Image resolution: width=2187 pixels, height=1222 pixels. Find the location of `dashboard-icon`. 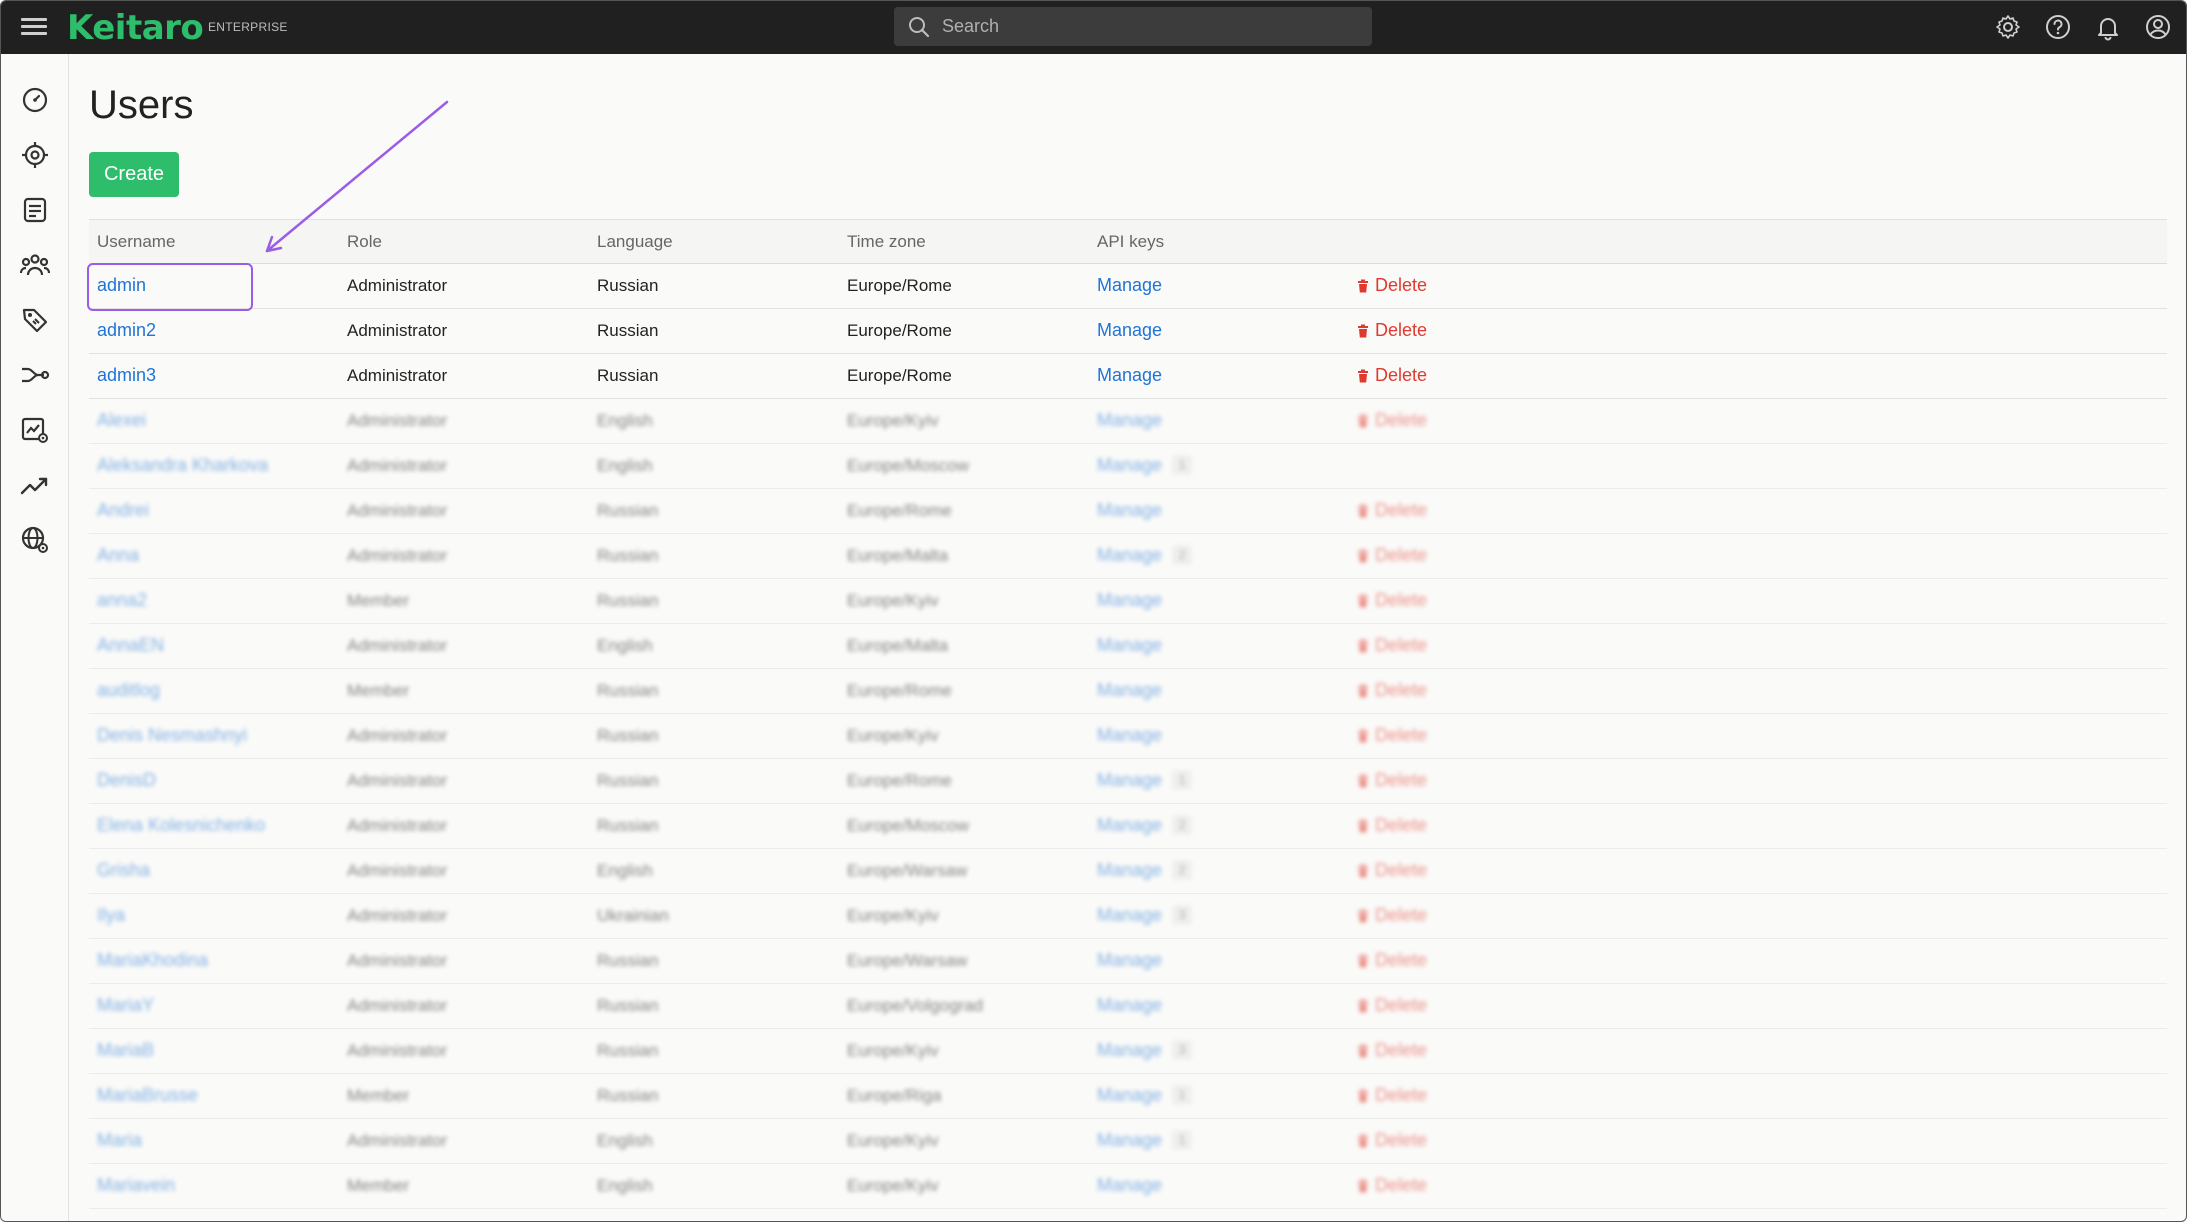

dashboard-icon is located at coordinates (35, 100).